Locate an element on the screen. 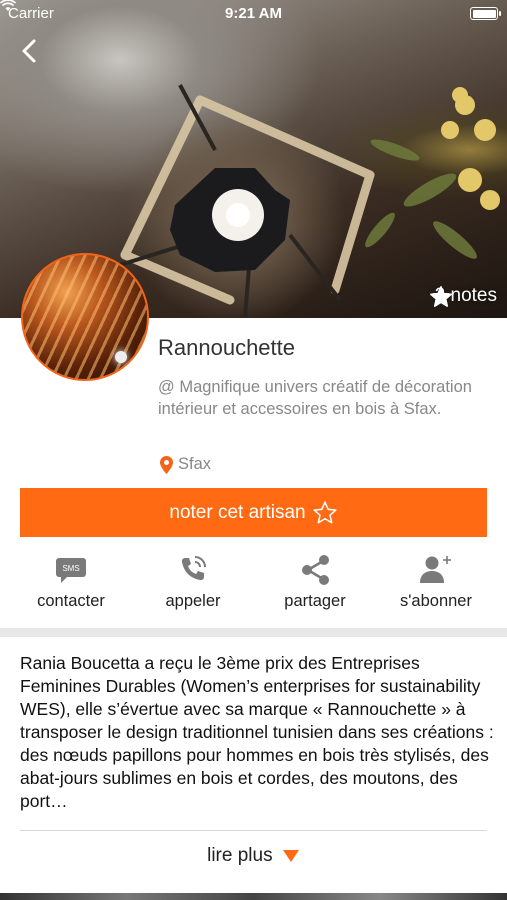 This screenshot has width=507, height=900. location-pin-icon is located at coordinates (166, 464).